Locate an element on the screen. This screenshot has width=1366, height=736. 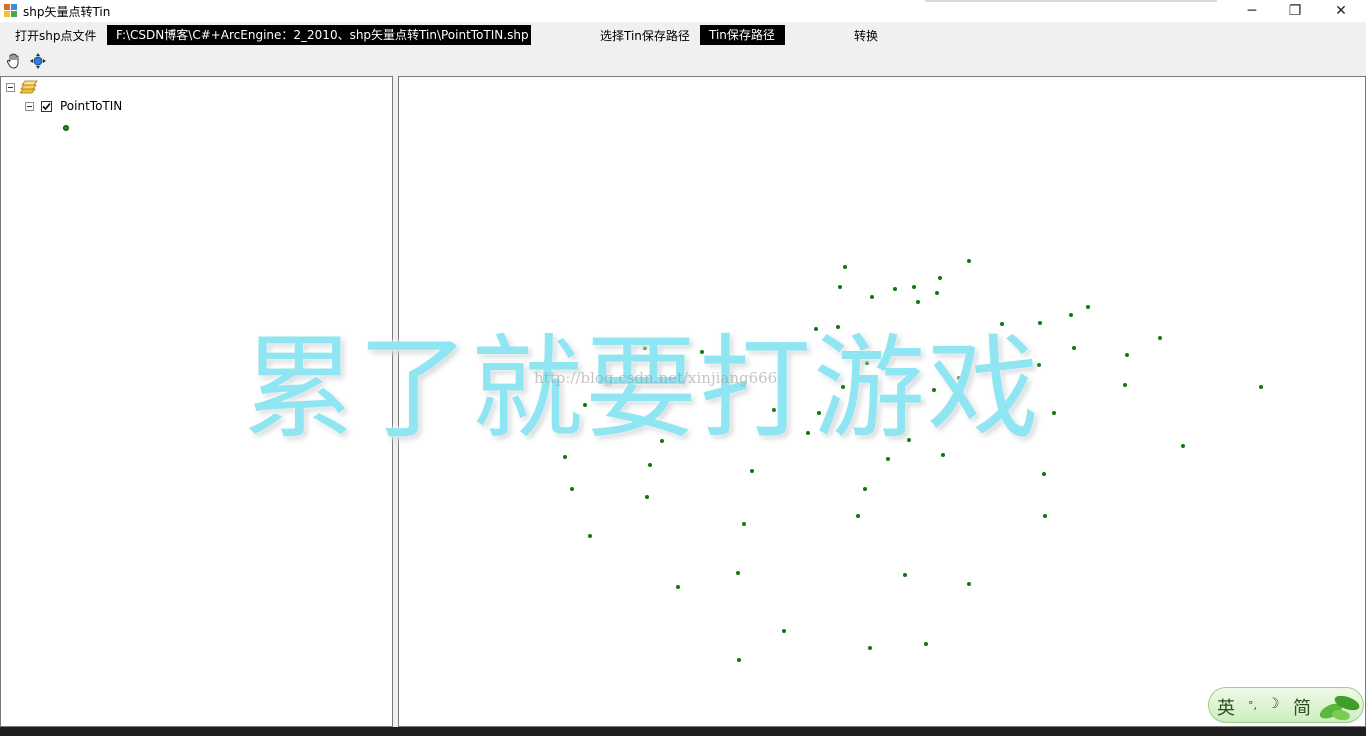
ime-punct: °, is located at coordinates (1252, 705).